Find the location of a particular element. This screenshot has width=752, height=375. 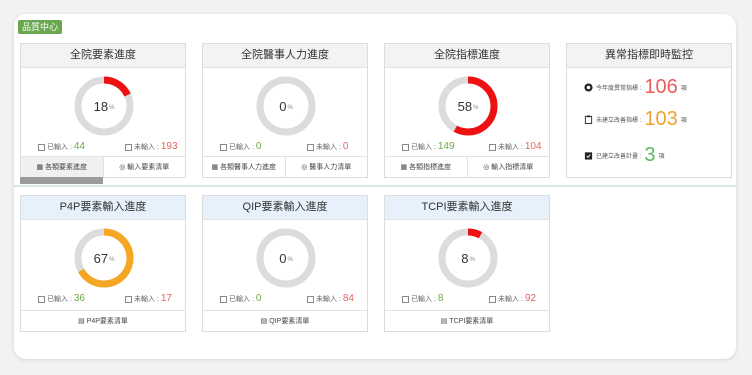

card-title: 全院指標進度 is located at coordinates (467, 56).